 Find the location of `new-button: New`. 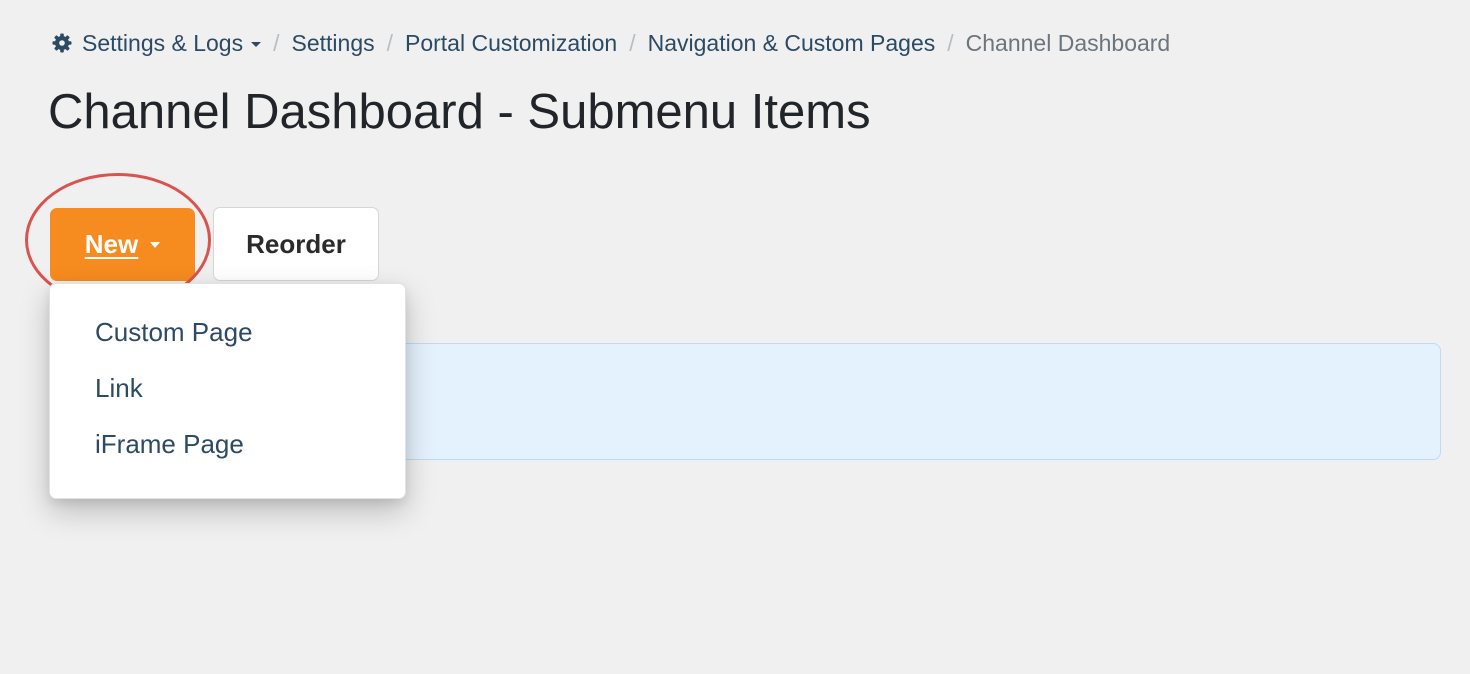

new-button: New is located at coordinates (122, 244).